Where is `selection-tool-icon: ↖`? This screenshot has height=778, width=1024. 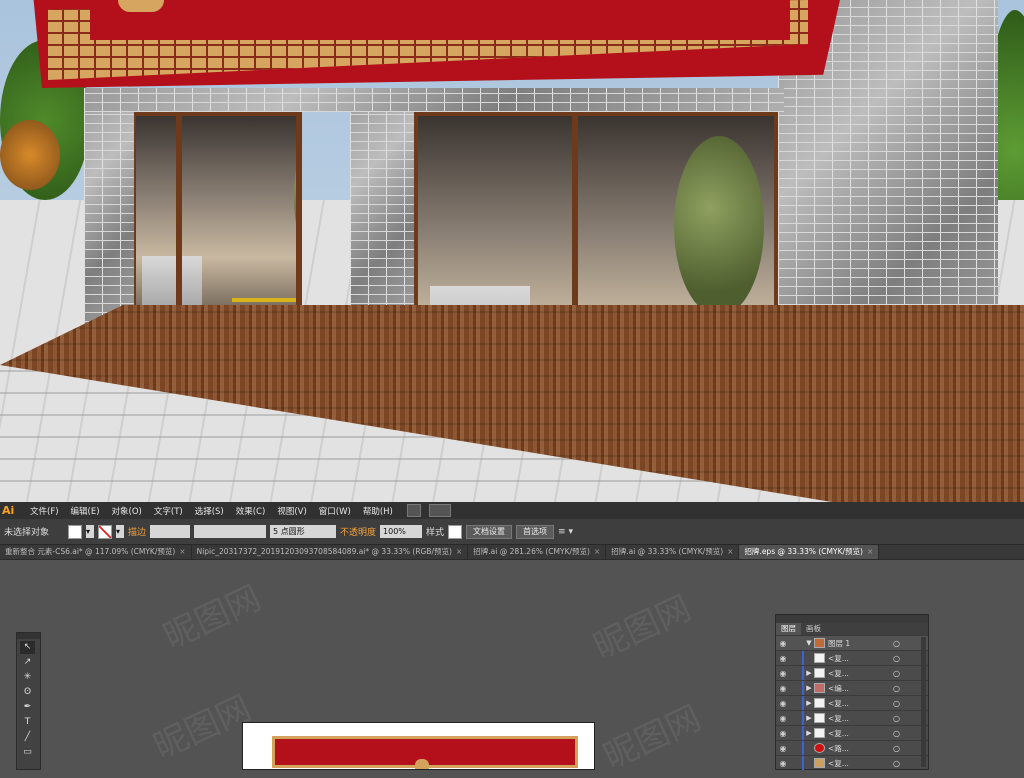 selection-tool-icon: ↖ is located at coordinates (27, 647).